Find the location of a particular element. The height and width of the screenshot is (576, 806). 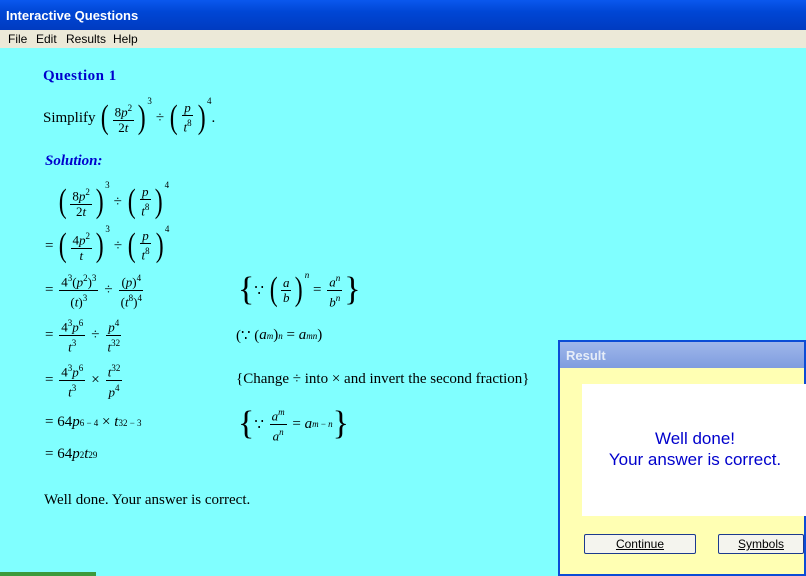

result-message-panel: Well done! Your answer is correct. is located at coordinates (694, 450).